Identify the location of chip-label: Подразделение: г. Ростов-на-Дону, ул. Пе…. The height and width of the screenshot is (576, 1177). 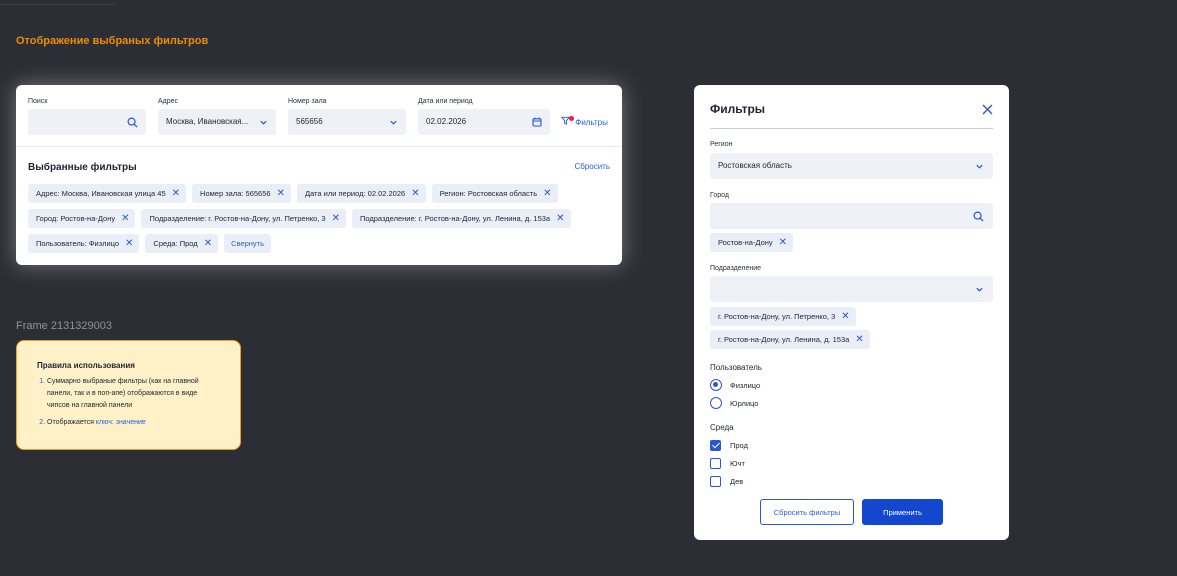
(237, 218).